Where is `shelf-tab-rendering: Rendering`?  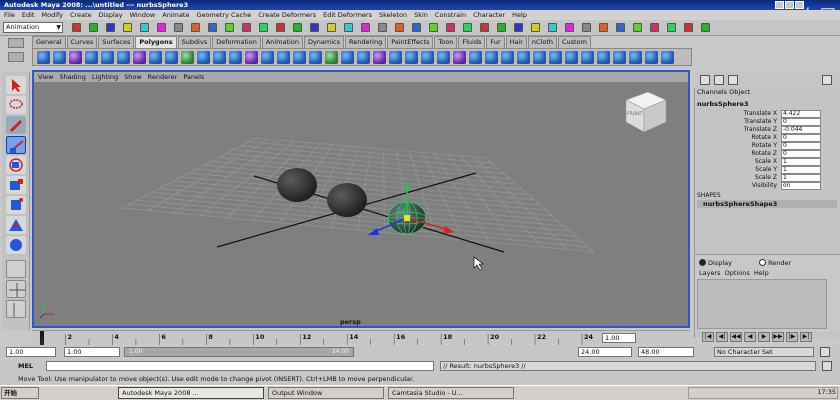
shelf-tab-rendering: Rendering is located at coordinates (366, 42).